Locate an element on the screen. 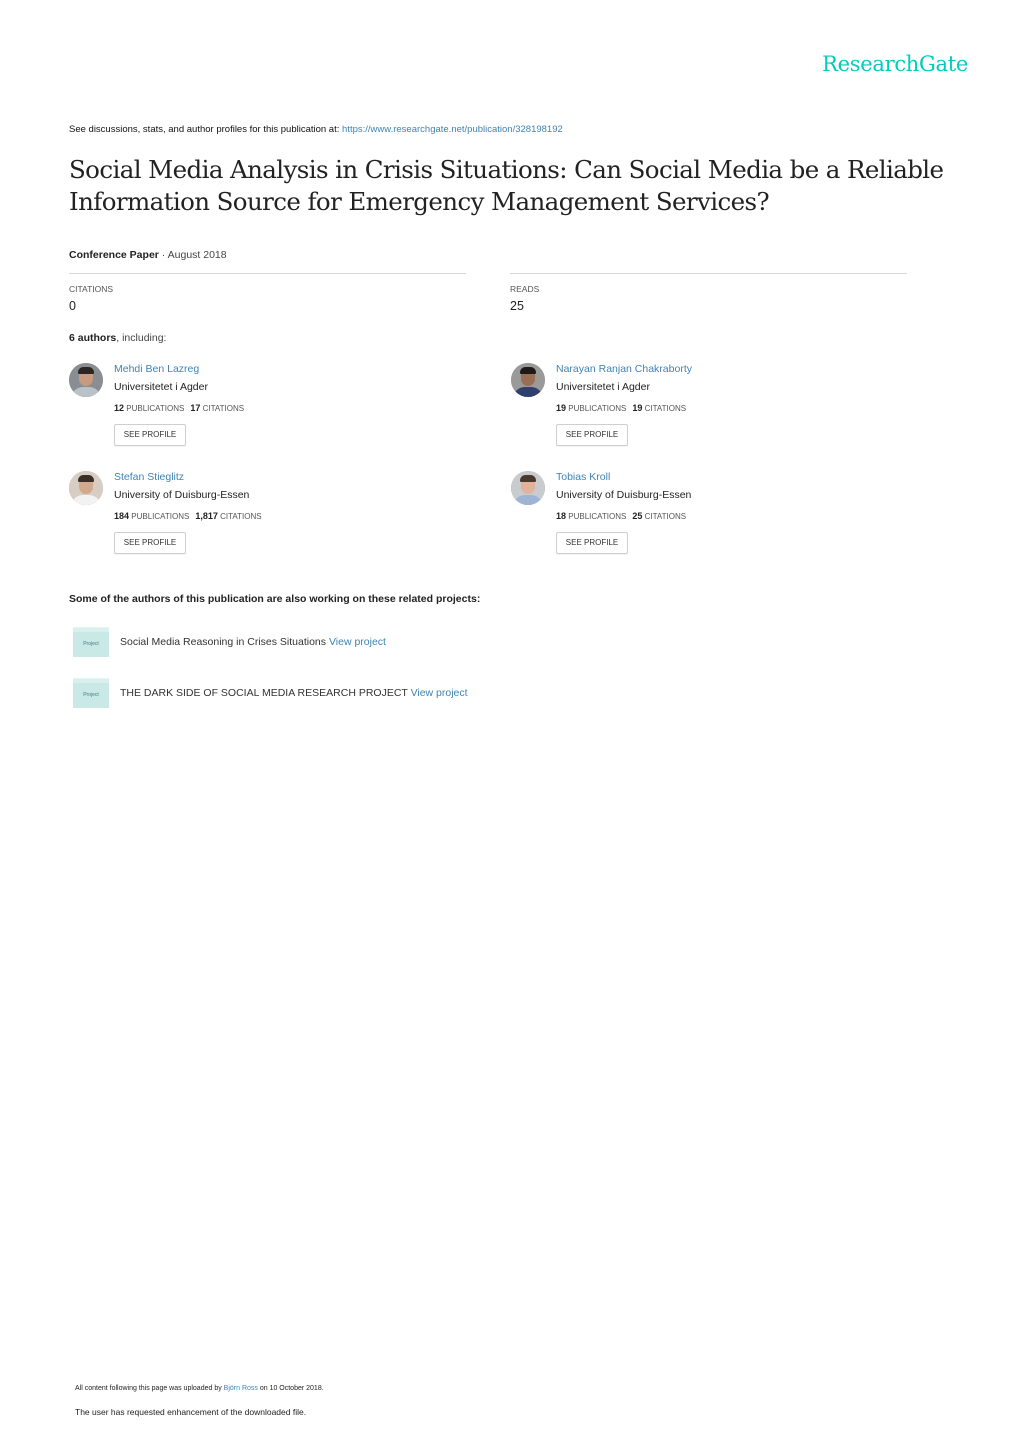  author-citations-count: 17 is located at coordinates (195, 408).